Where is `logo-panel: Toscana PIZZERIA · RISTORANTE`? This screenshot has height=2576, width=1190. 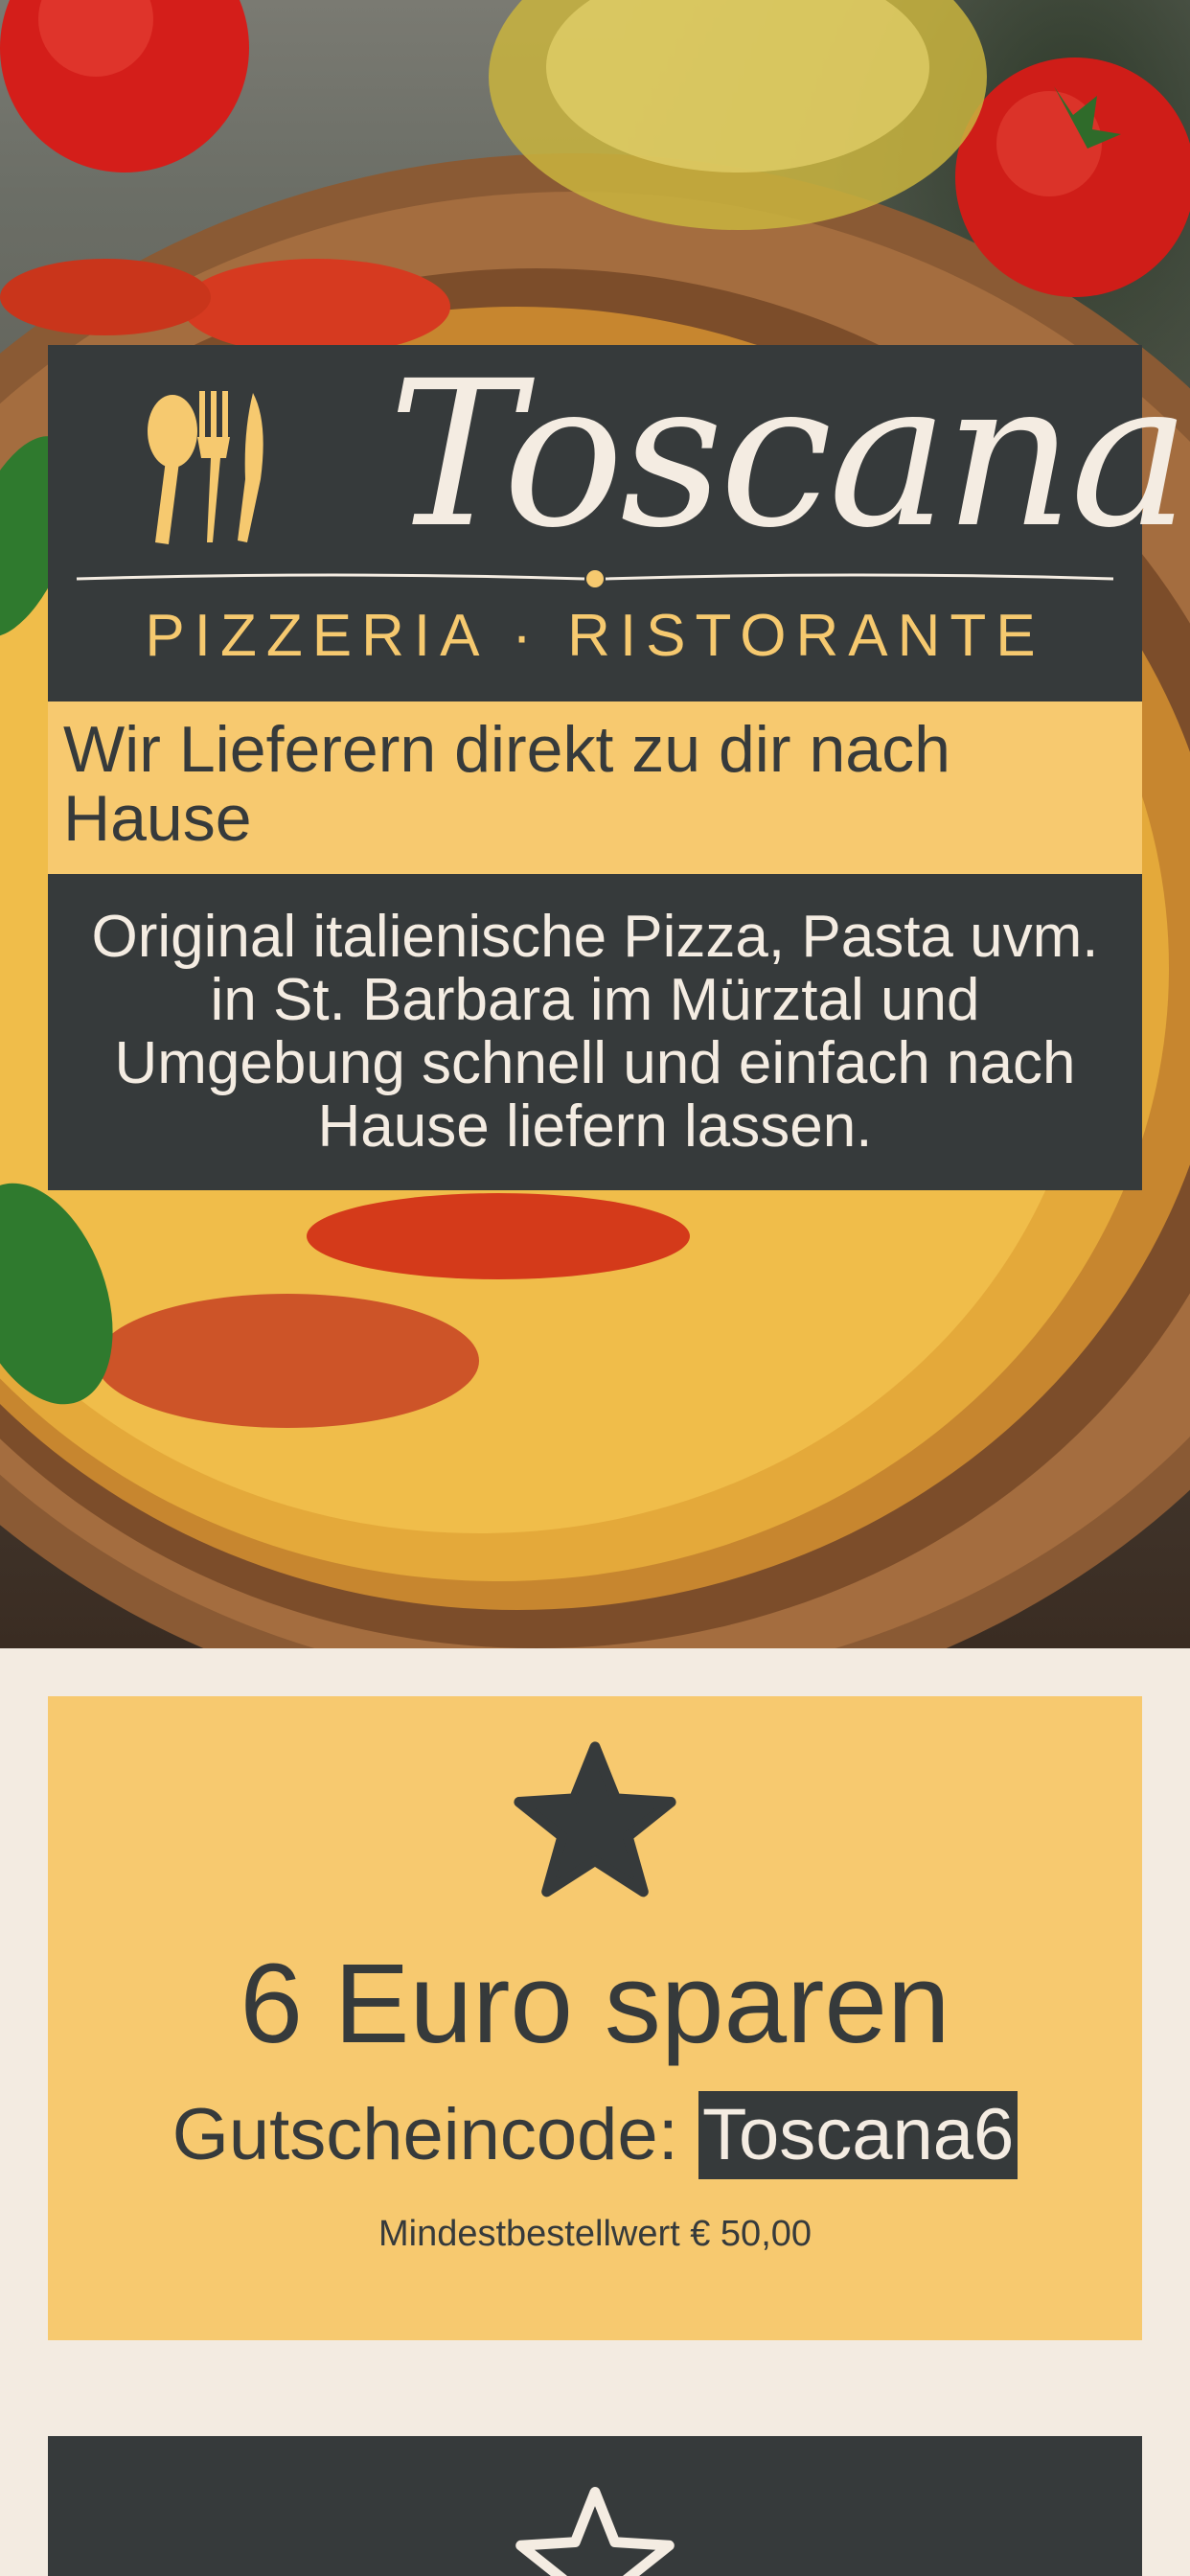
logo-panel: Toscana PIZZERIA · RISTORANTE is located at coordinates (619, 523).